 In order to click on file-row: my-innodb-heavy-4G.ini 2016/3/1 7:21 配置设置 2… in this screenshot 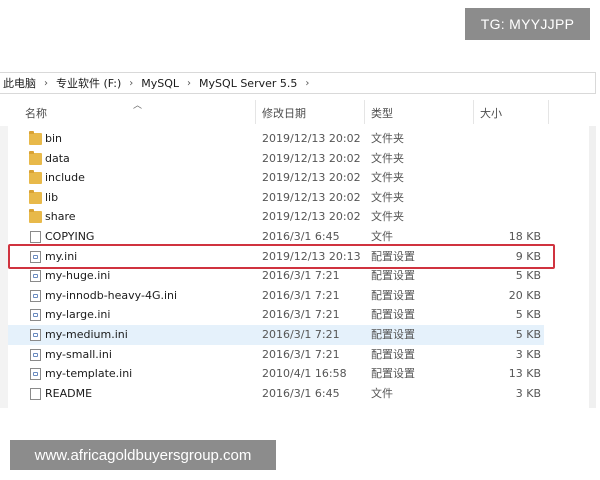, I will do `click(276, 296)`.